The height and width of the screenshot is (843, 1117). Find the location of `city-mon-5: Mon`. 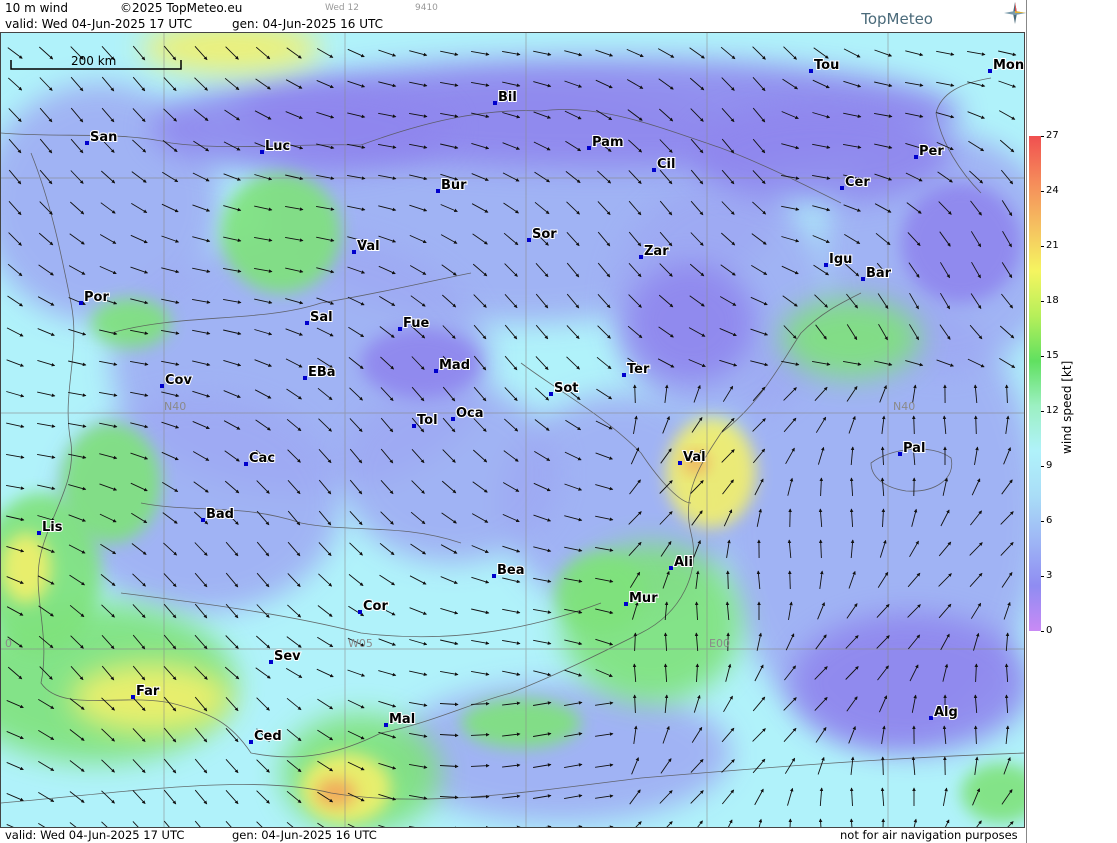

city-mon-5: Mon is located at coordinates (1006, 65).